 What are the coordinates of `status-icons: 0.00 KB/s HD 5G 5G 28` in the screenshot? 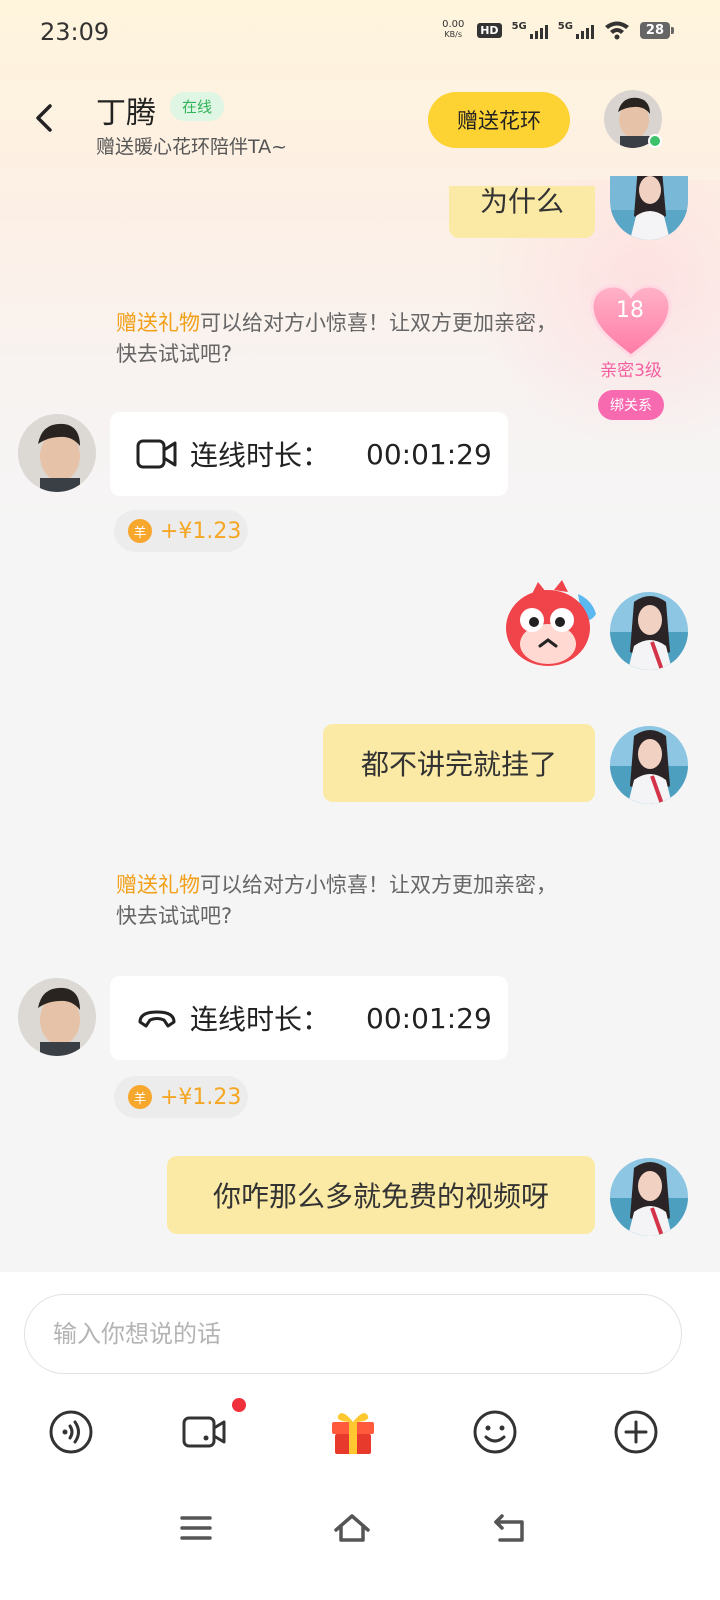 It's located at (557, 29).